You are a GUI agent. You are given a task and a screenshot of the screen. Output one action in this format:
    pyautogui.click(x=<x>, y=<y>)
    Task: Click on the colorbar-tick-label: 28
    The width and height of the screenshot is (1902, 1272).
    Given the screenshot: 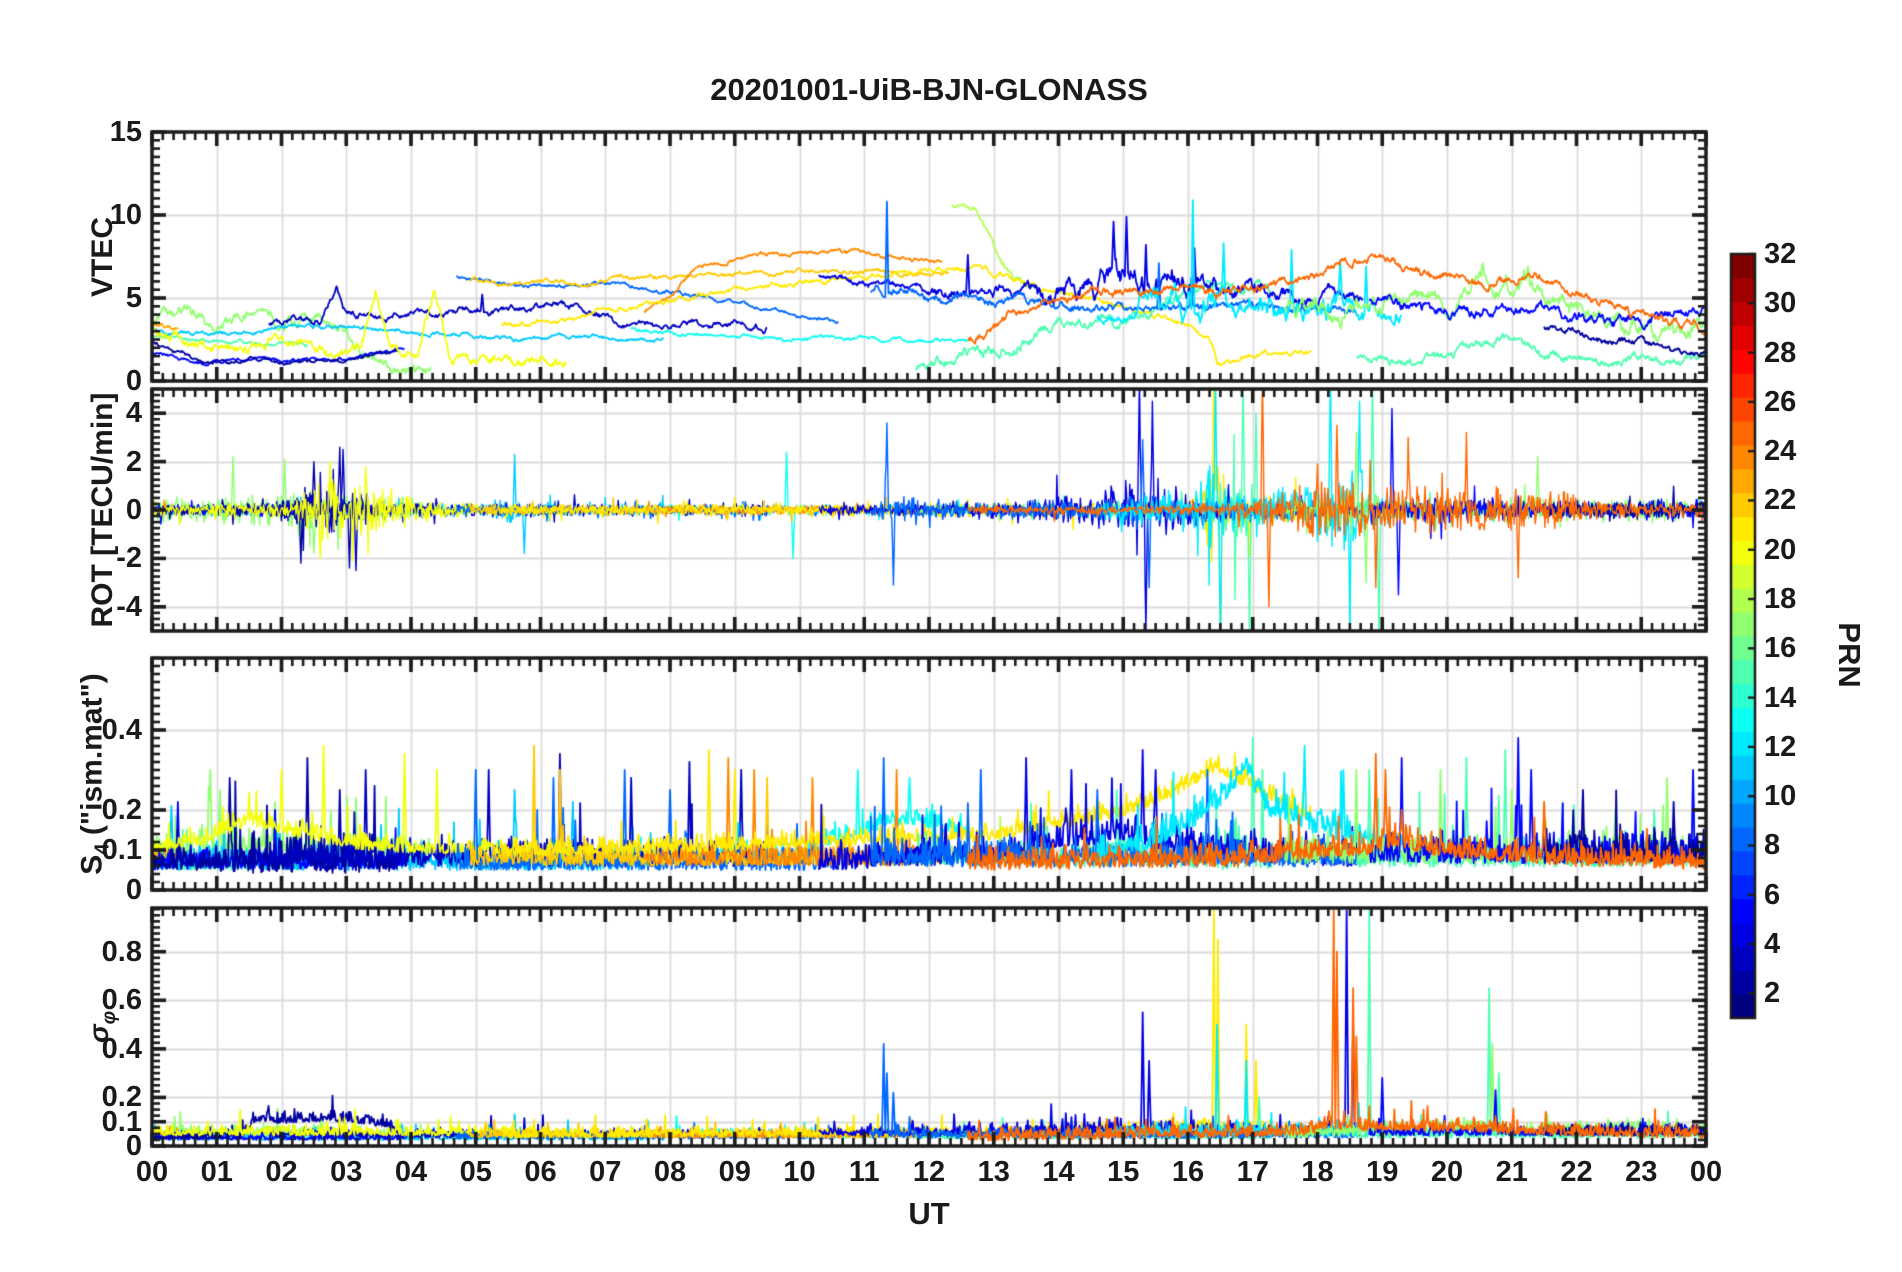 What is the action you would take?
    pyautogui.click(x=1780, y=352)
    